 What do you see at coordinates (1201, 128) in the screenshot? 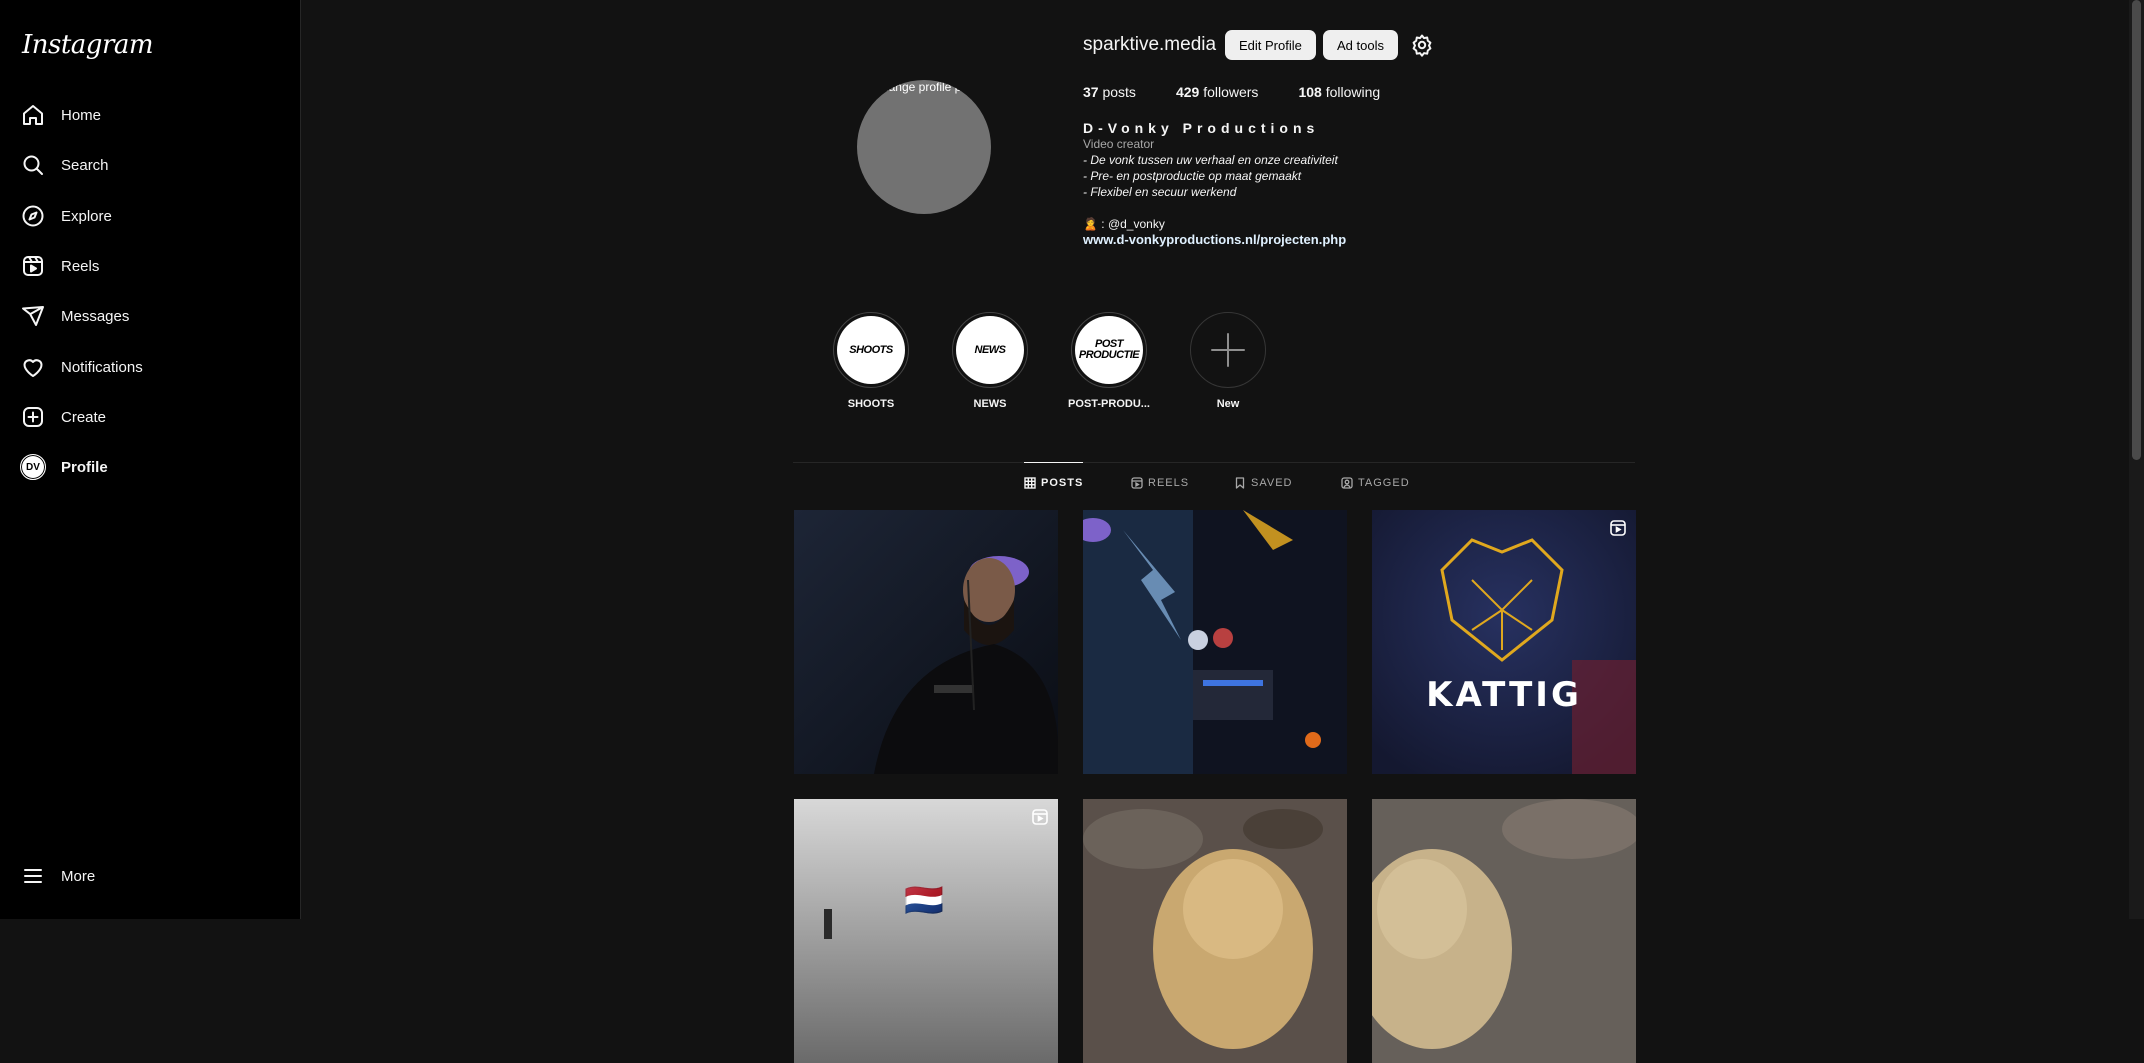
I see `display-name: D-Vonky Productions` at bounding box center [1201, 128].